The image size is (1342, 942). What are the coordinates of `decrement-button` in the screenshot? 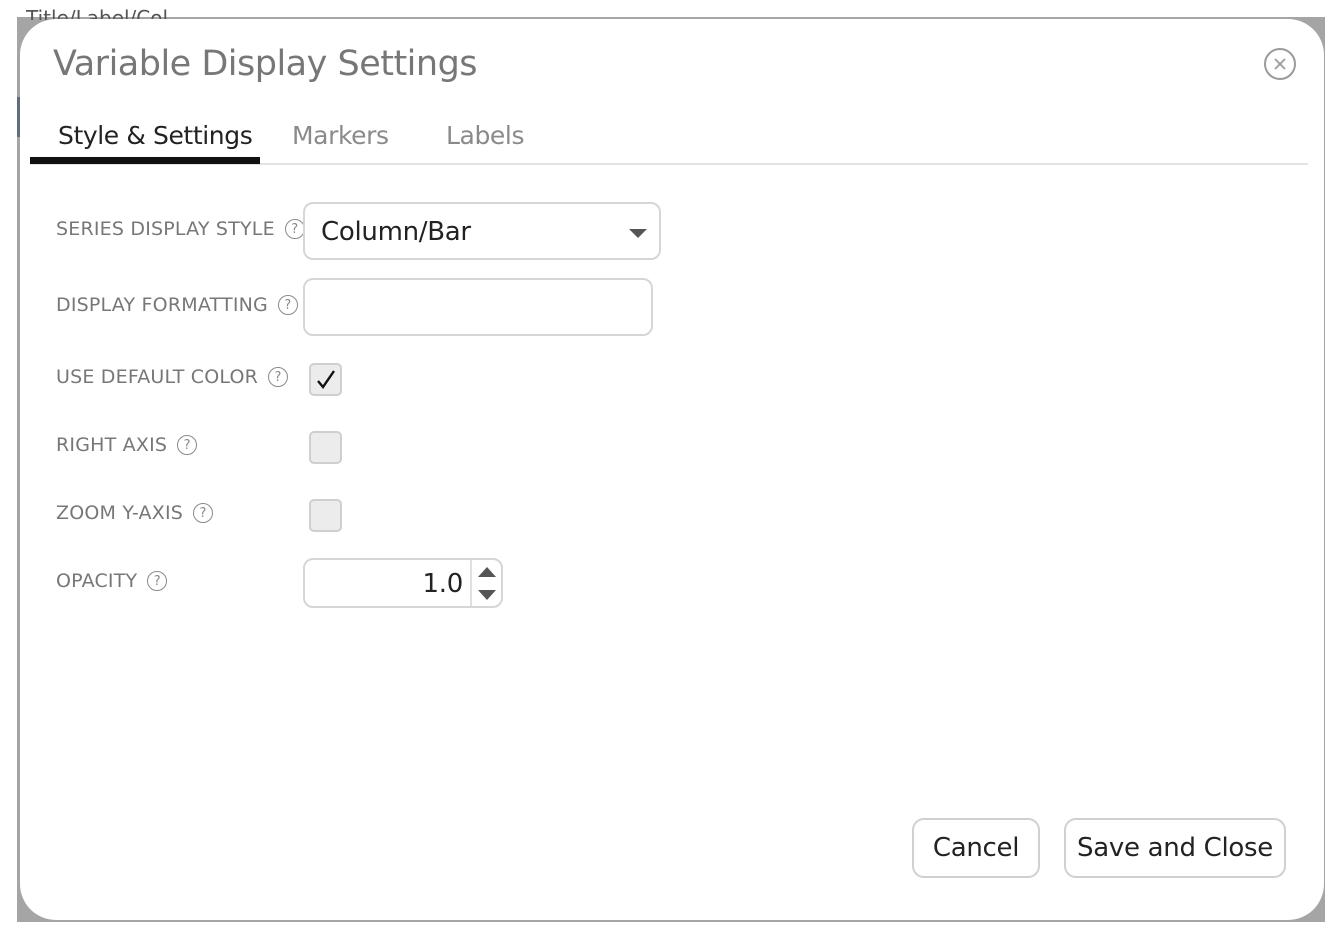 It's located at (487, 595).